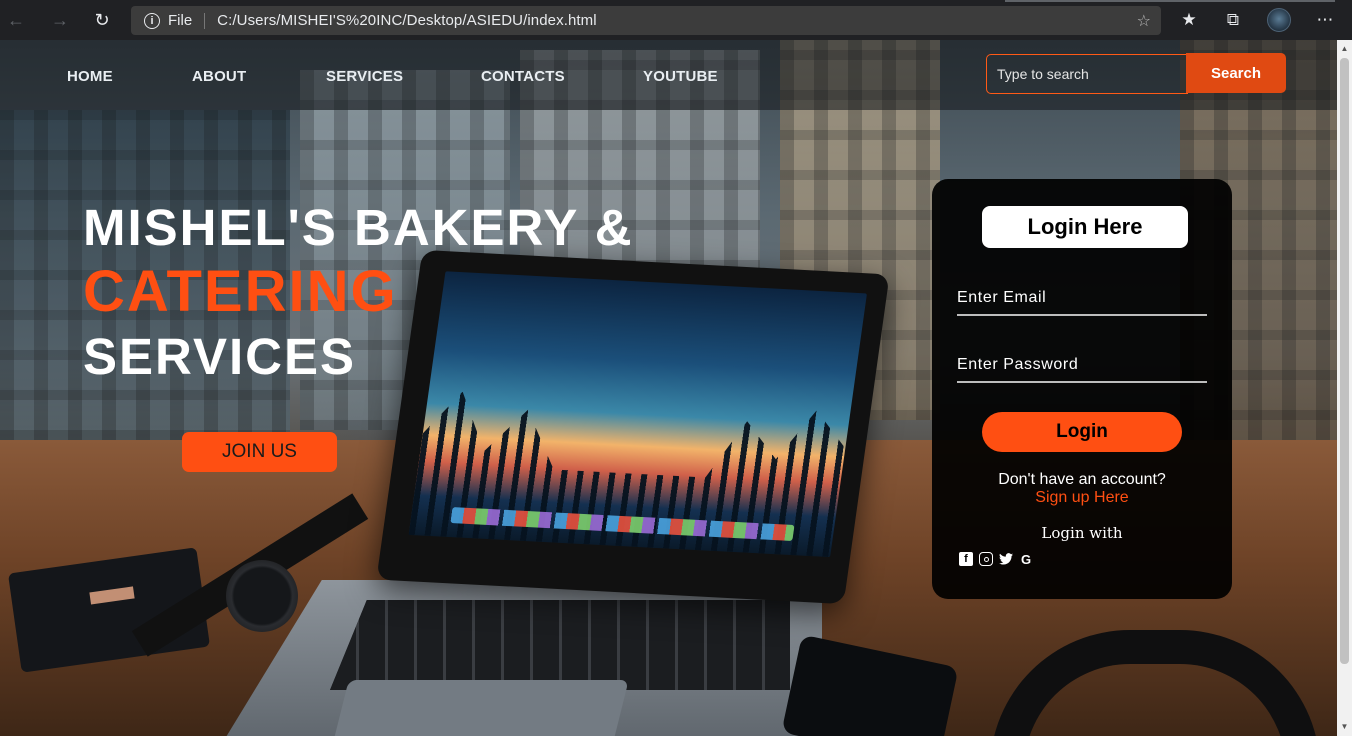  What do you see at coordinates (102, 20) in the screenshot?
I see `reload-icon: ↻` at bounding box center [102, 20].